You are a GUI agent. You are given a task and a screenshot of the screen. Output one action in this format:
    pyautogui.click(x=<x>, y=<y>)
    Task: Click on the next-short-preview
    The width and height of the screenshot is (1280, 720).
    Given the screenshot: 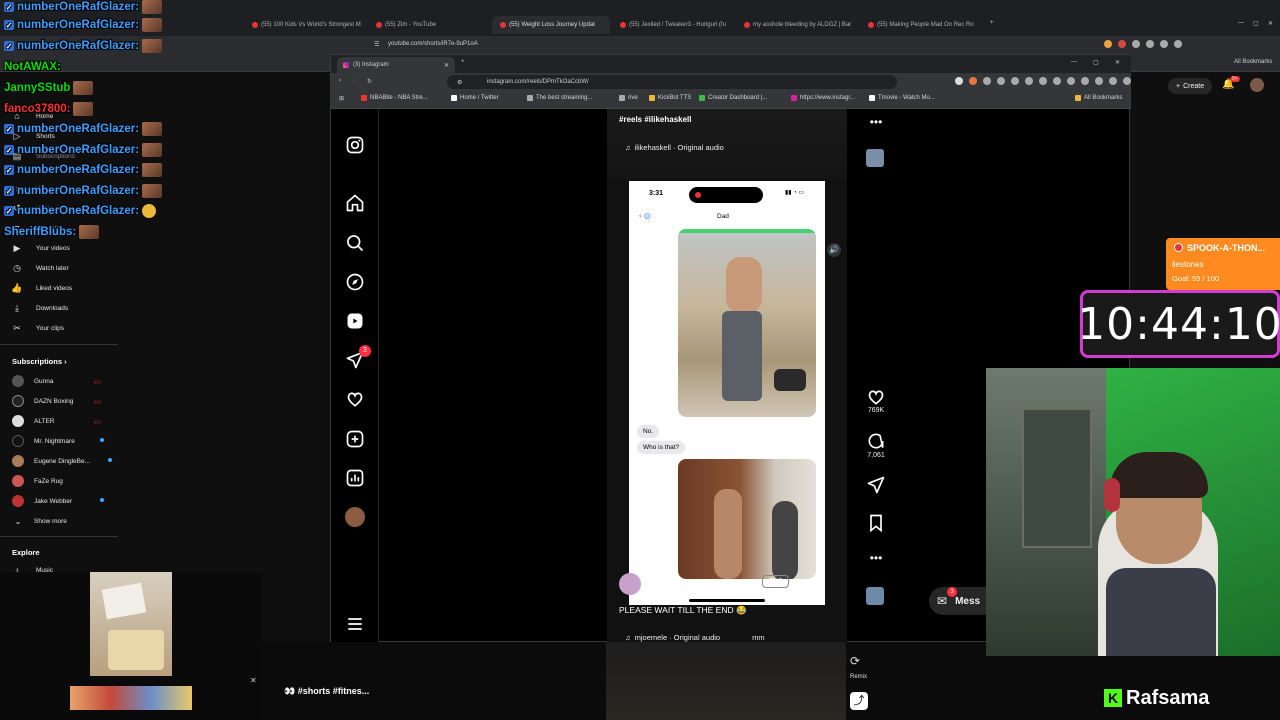 What is the action you would take?
    pyautogui.click(x=726, y=681)
    